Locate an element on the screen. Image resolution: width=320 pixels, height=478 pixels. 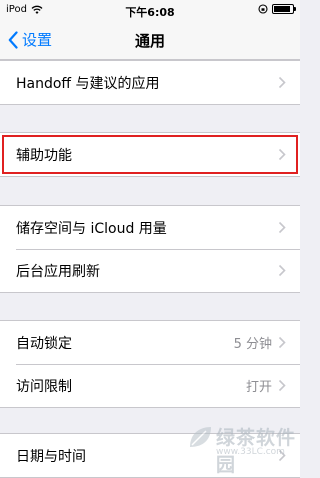
page-title: 通用 is located at coordinates (149, 41).